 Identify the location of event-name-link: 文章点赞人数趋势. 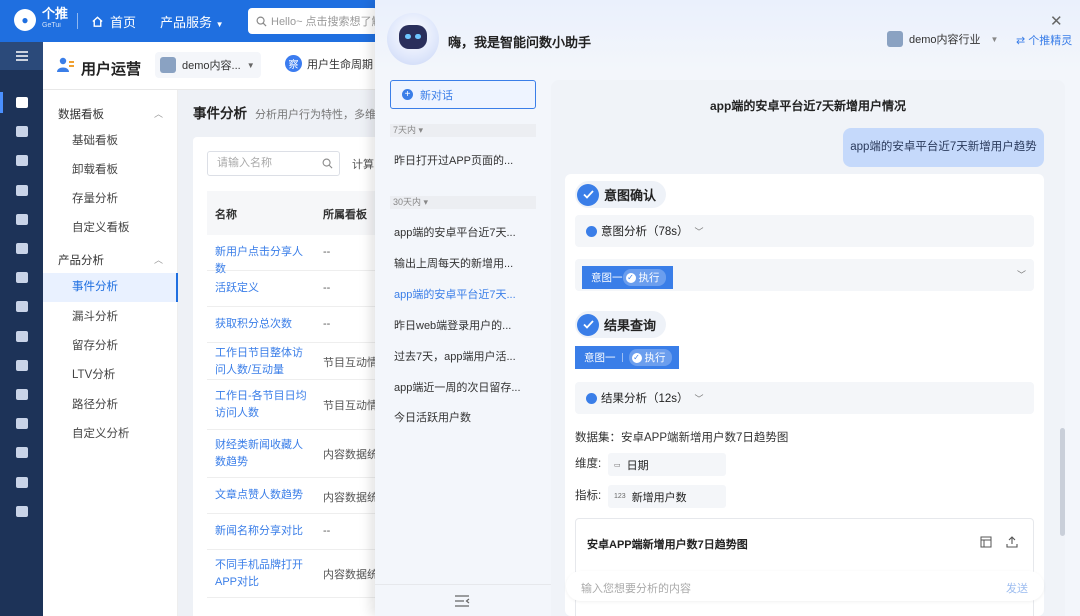
(263, 495).